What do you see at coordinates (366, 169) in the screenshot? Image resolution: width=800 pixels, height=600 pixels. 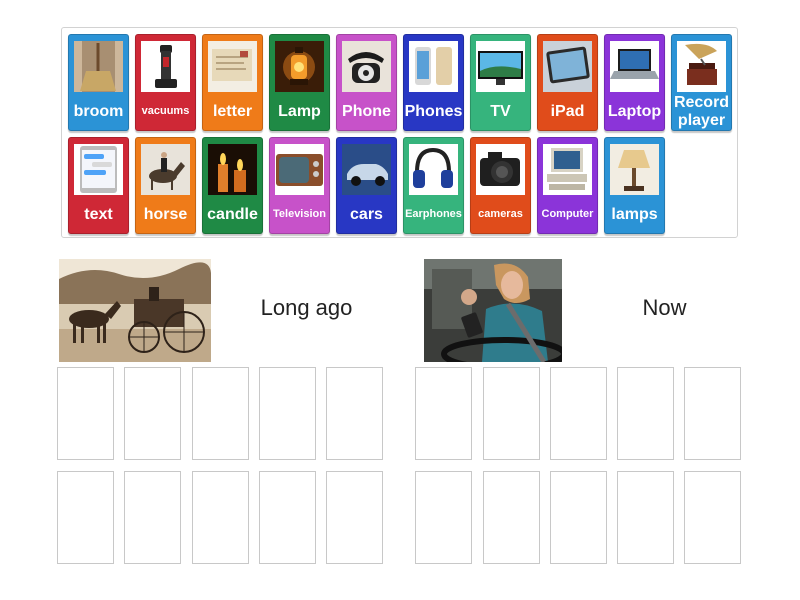 I see `car-icon` at bounding box center [366, 169].